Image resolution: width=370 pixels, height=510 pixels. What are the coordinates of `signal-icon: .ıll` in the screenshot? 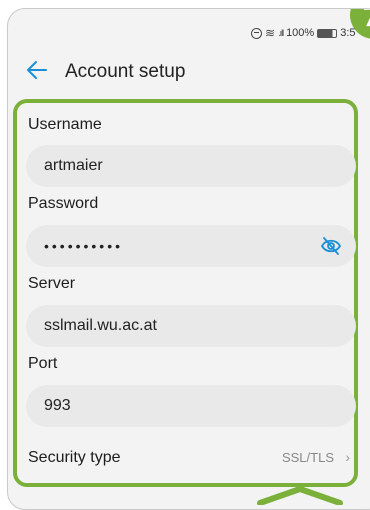 It's located at (281, 33).